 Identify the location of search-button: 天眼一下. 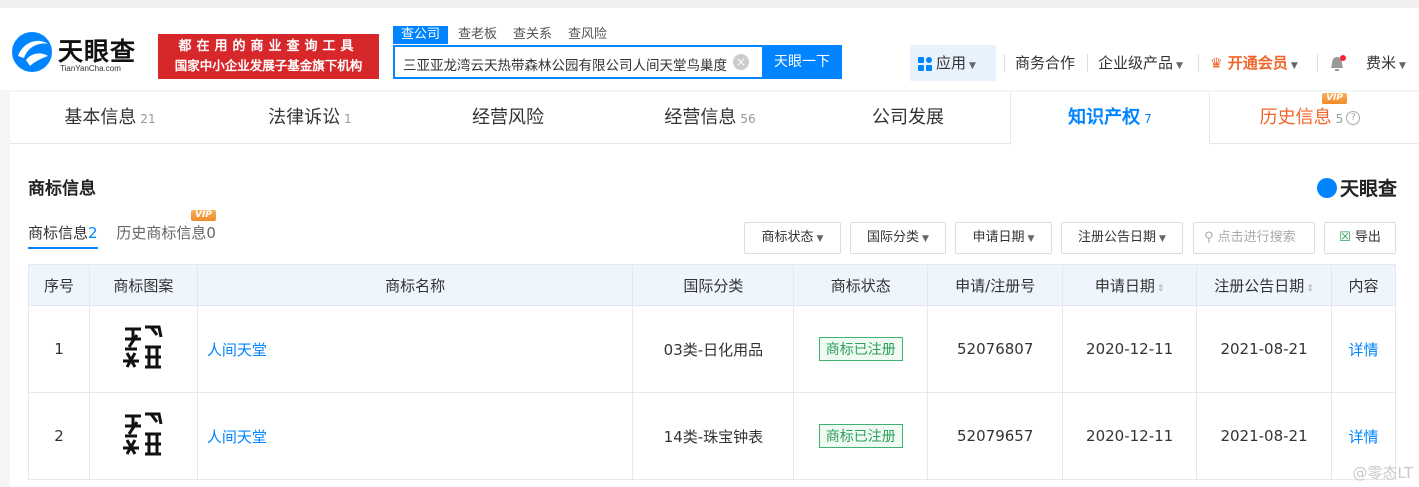
(802, 62).